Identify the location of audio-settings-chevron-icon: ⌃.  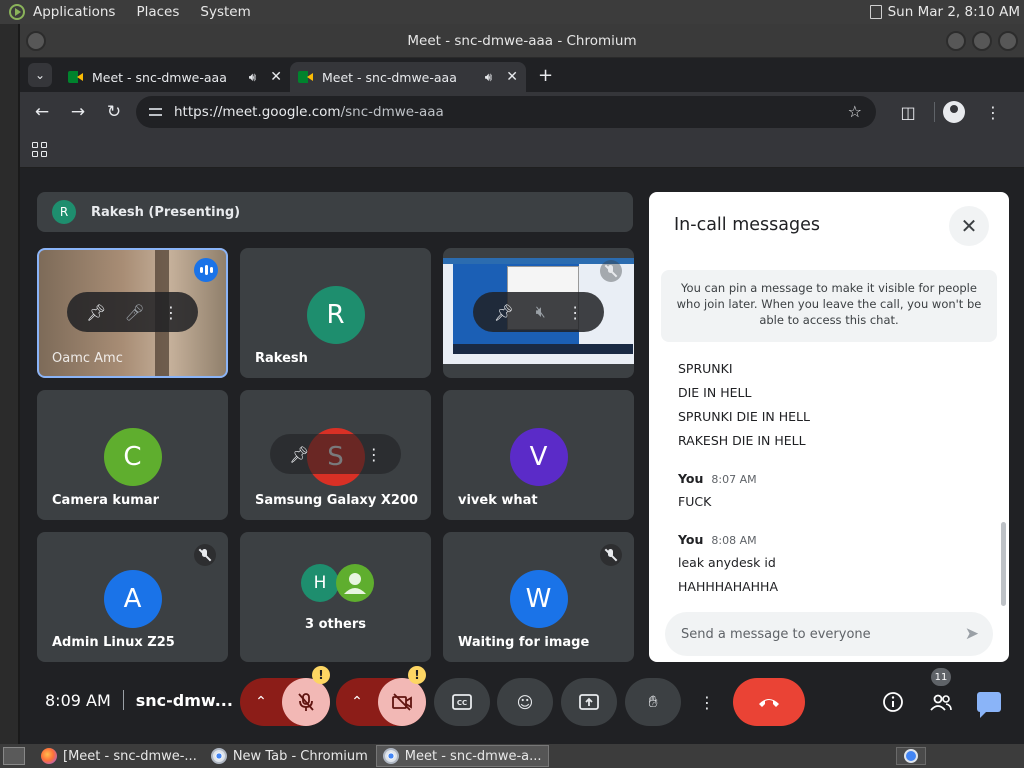
(261, 702).